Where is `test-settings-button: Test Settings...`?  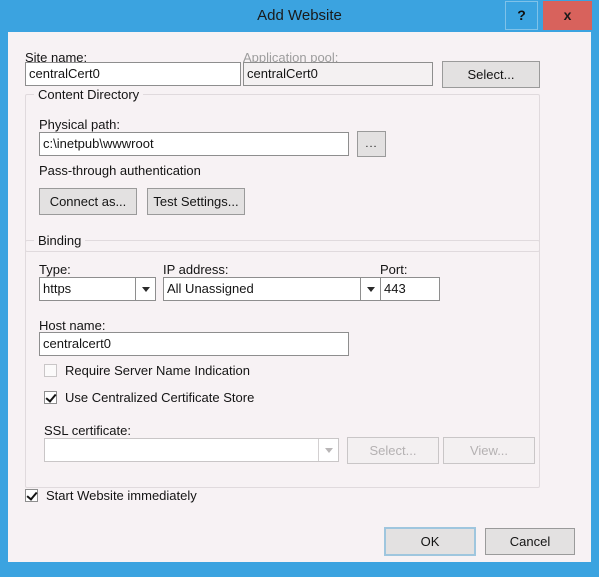 test-settings-button: Test Settings... is located at coordinates (196, 201).